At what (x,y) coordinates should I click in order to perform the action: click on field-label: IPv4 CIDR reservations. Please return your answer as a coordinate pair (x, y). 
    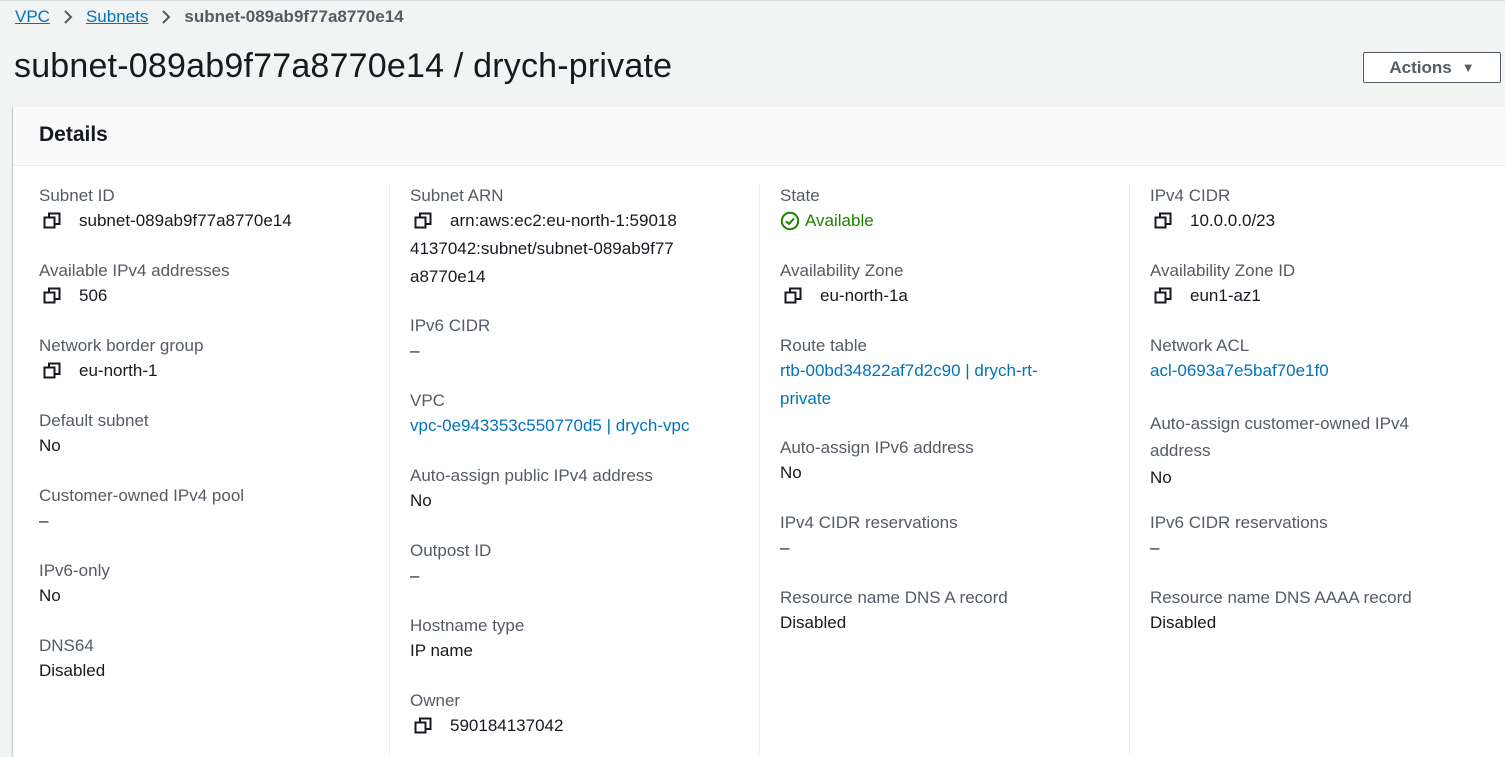
    Looking at the image, I should click on (869, 522).